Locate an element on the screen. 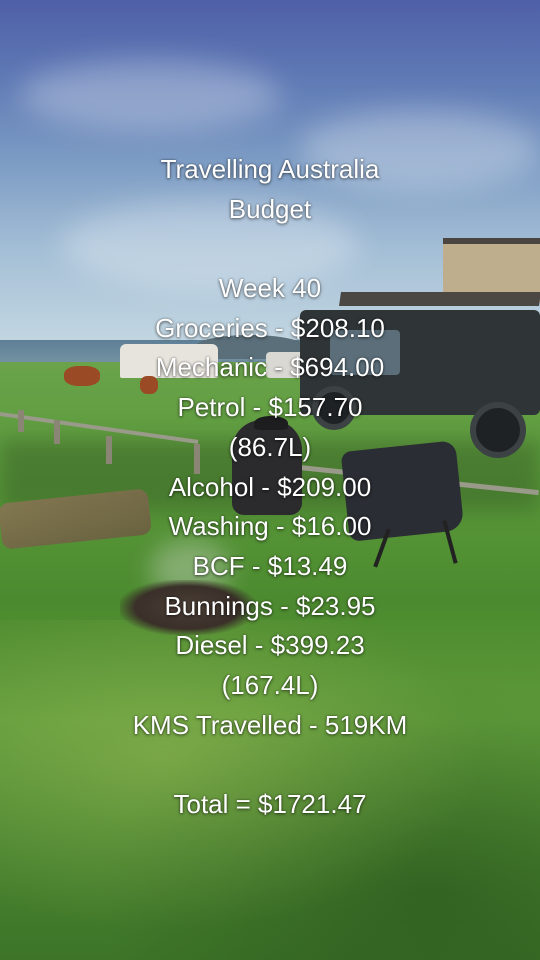 The image size is (540, 960). expense-note: (86.7L) is located at coordinates (270, 446).